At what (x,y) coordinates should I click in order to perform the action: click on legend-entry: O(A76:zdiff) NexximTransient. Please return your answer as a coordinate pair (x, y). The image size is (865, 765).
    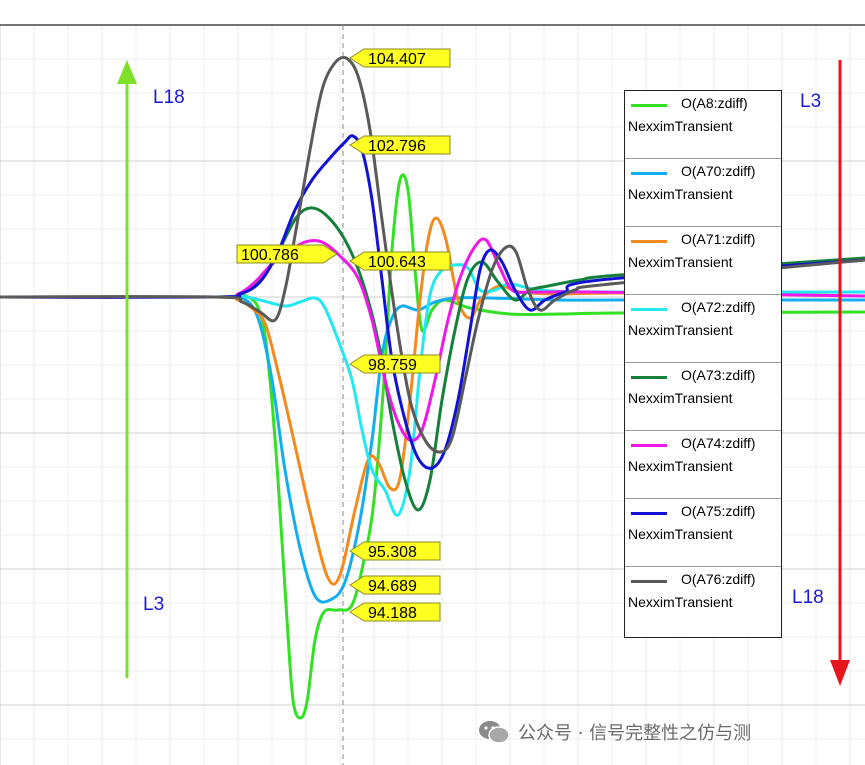
    Looking at the image, I should click on (703, 601).